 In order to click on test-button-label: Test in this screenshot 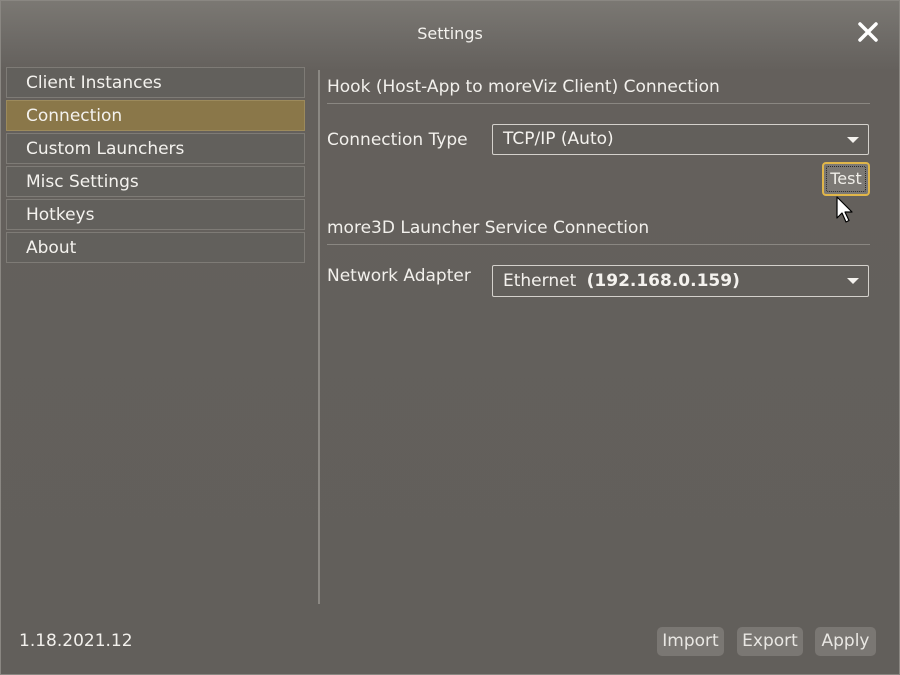, I will do `click(846, 179)`.